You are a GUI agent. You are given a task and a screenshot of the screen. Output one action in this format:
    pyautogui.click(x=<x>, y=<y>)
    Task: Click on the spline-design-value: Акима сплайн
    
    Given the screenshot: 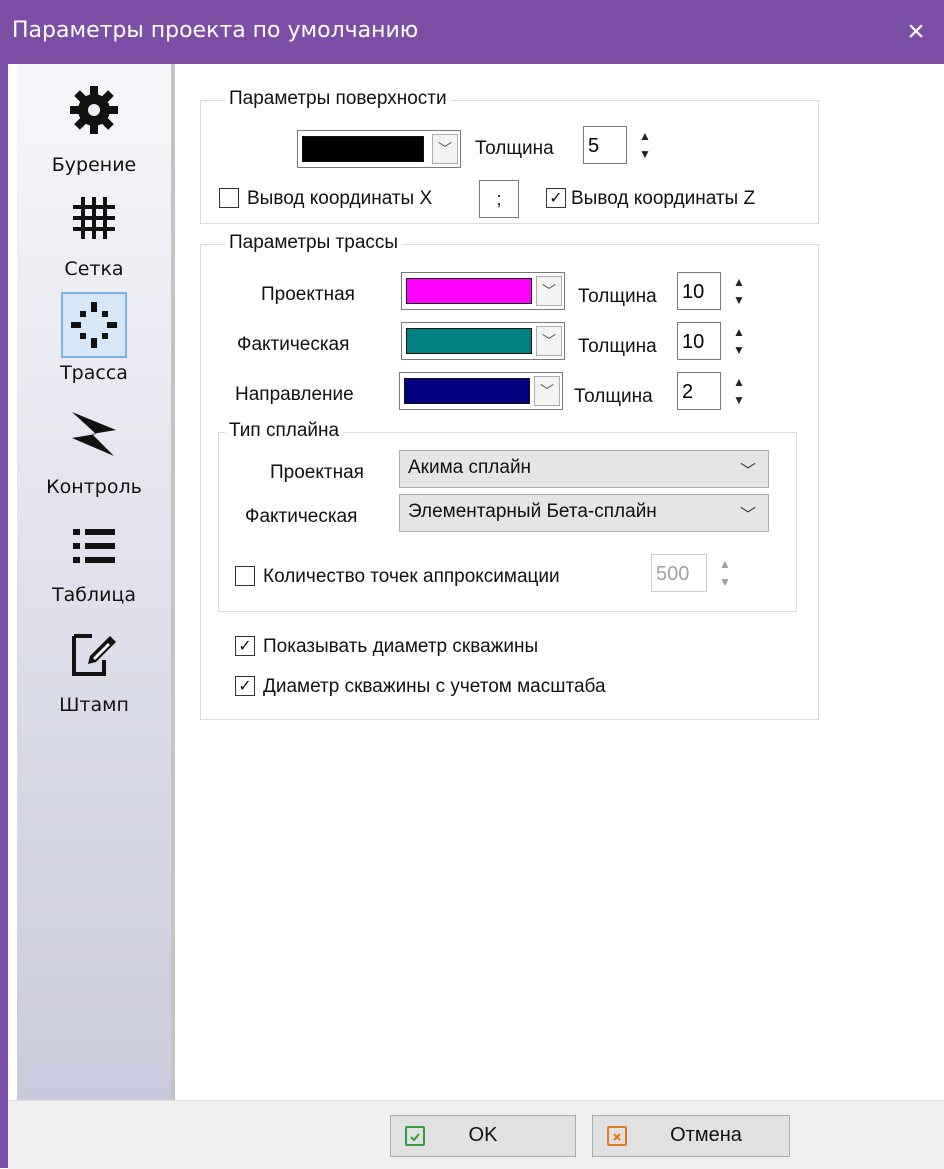 What is the action you would take?
    pyautogui.click(x=470, y=467)
    